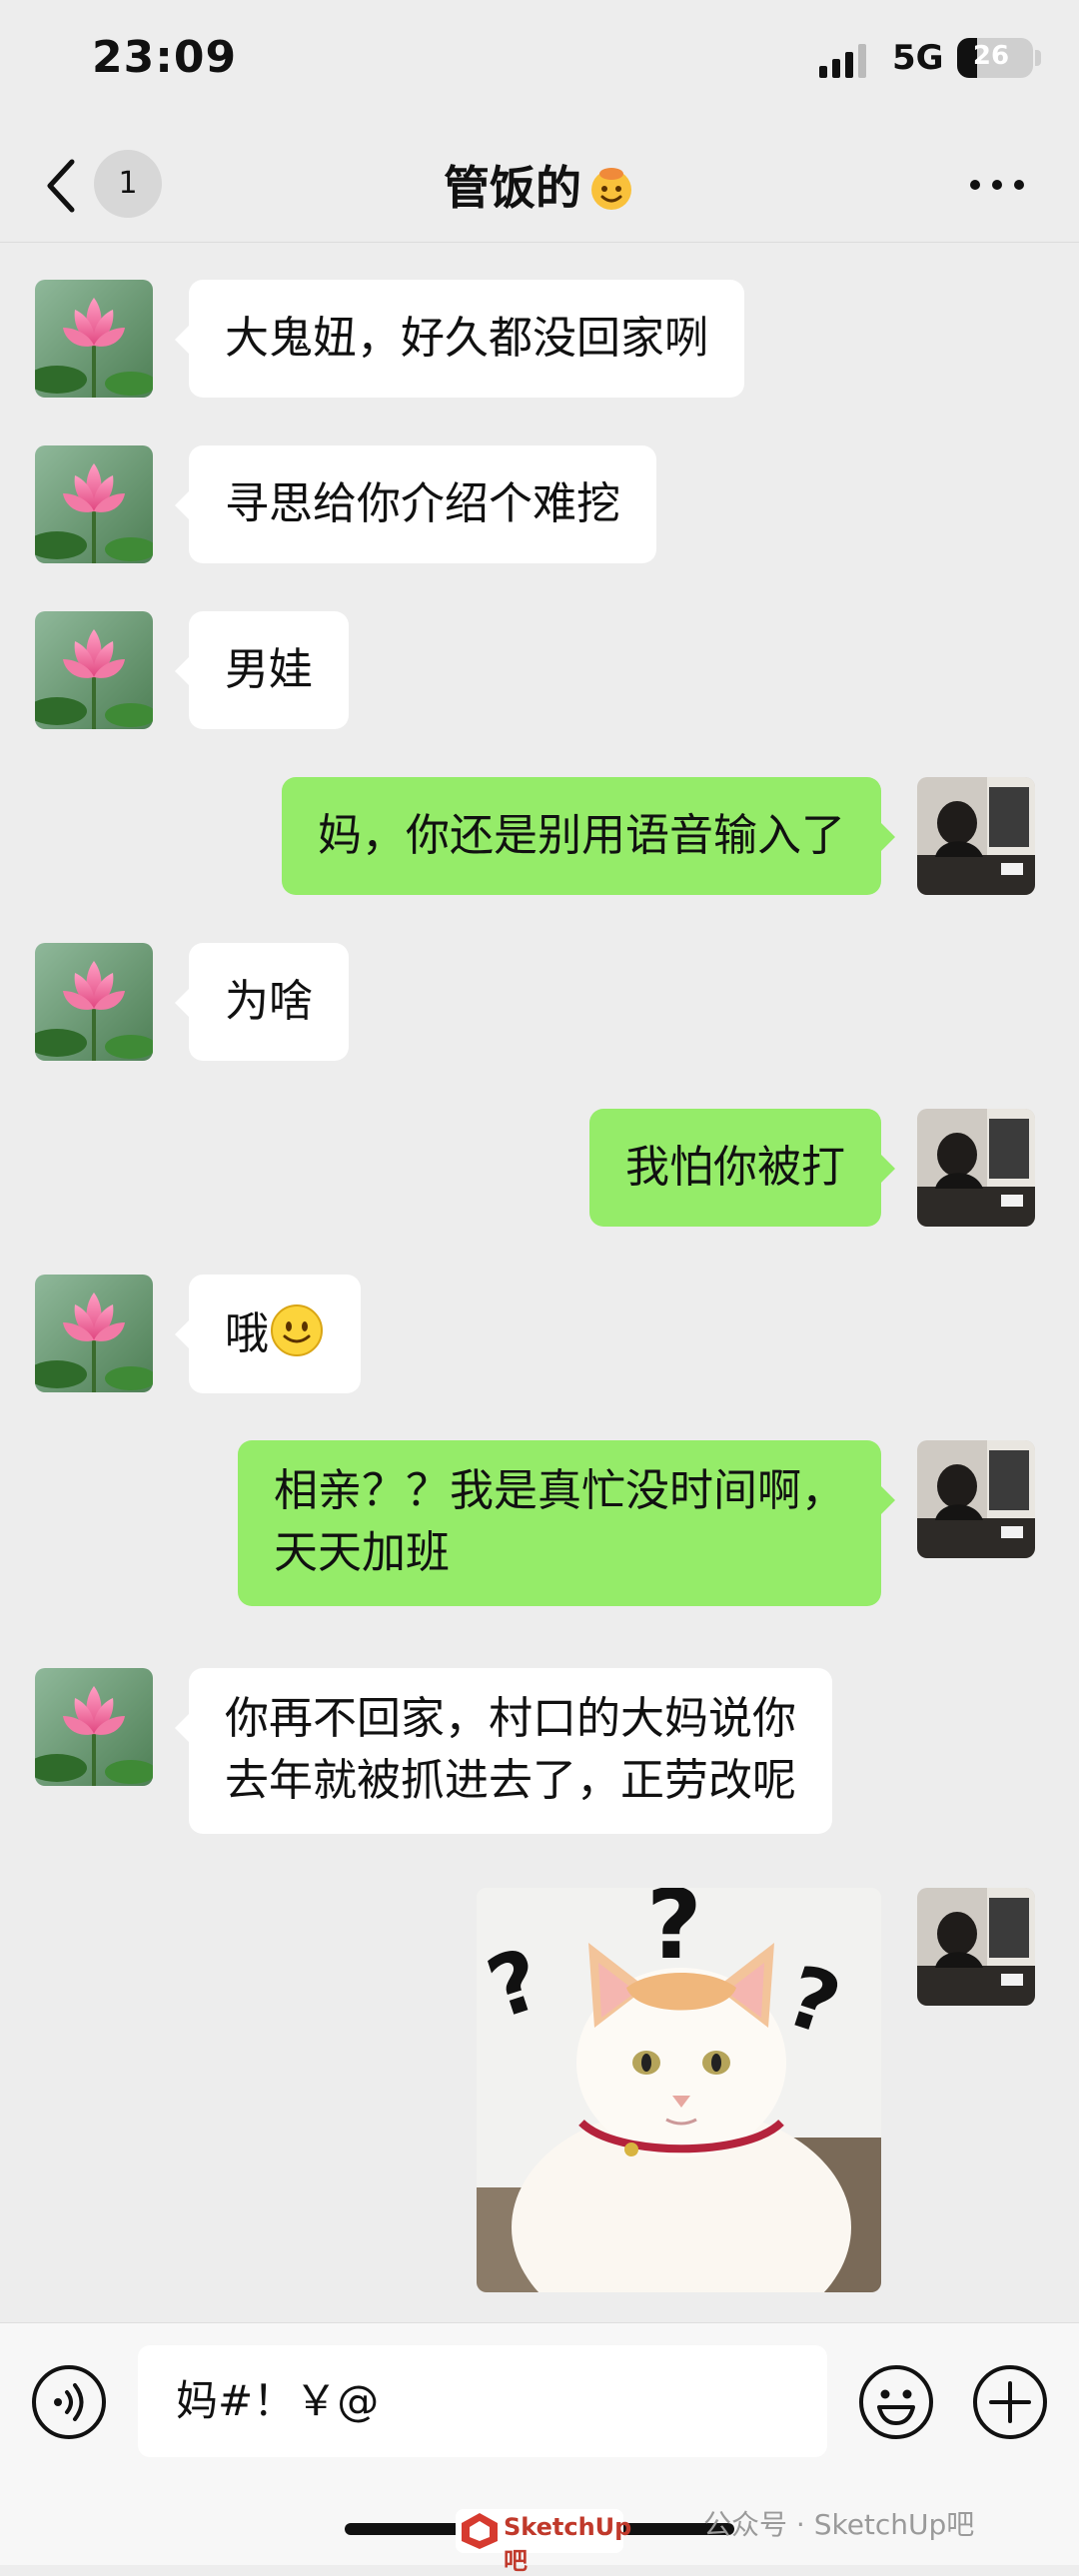  Describe the element at coordinates (69, 2402) in the screenshot. I see `voice-input-icon` at that location.